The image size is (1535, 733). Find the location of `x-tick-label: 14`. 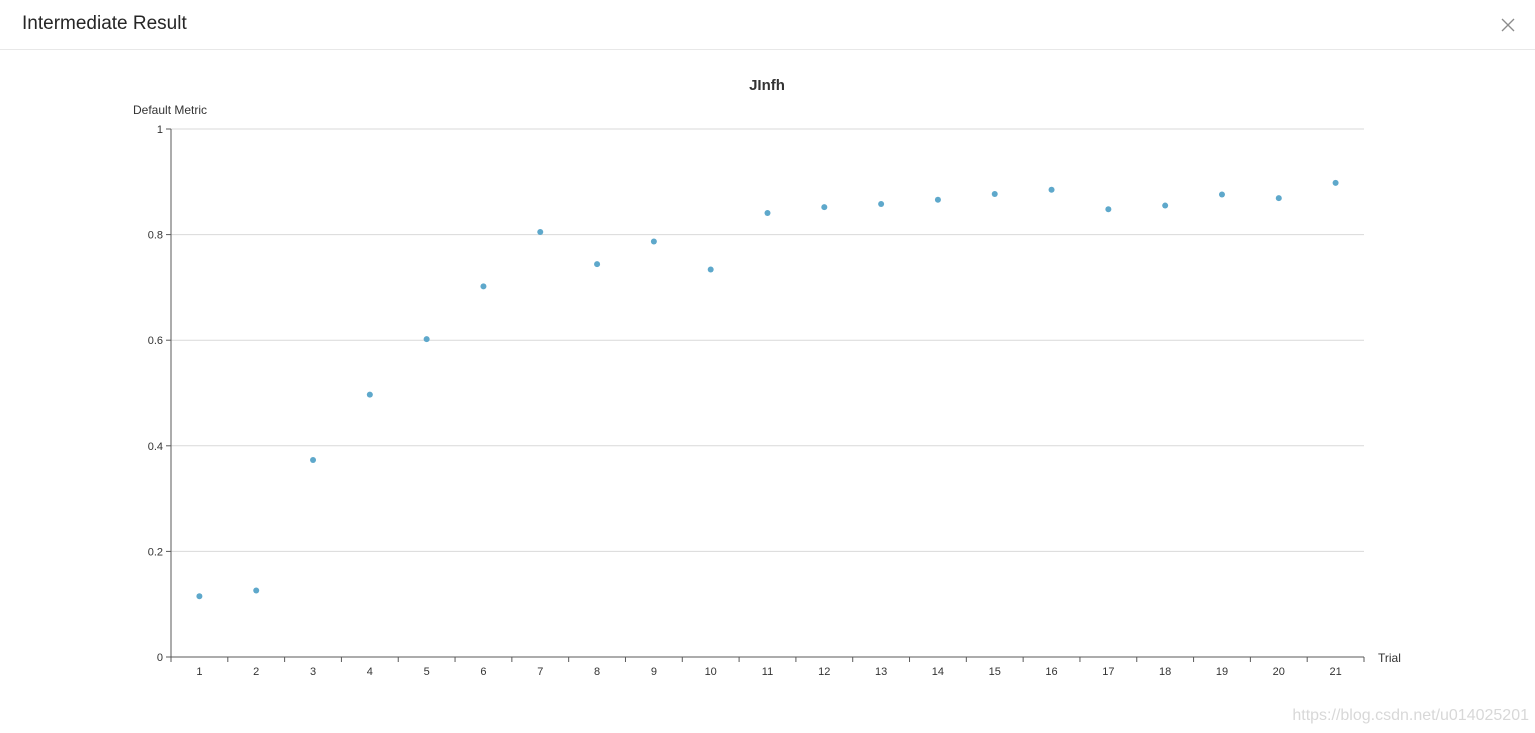

x-tick-label: 14 is located at coordinates (938, 672).